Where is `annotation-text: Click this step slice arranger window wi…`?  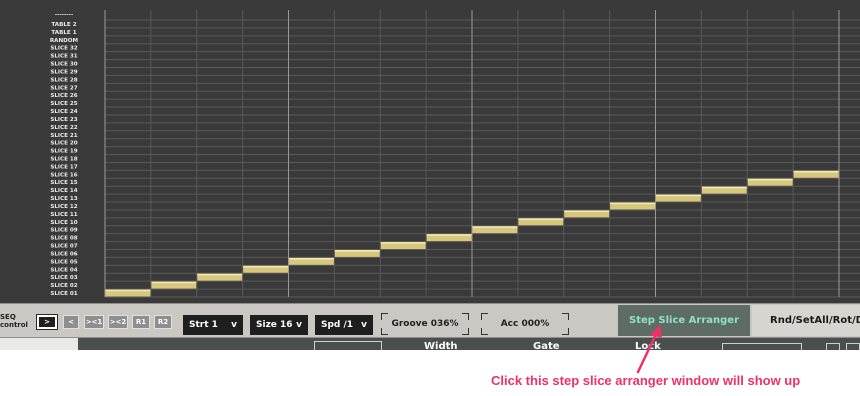
annotation-text: Click this step slice arranger window wi… is located at coordinates (646, 380).